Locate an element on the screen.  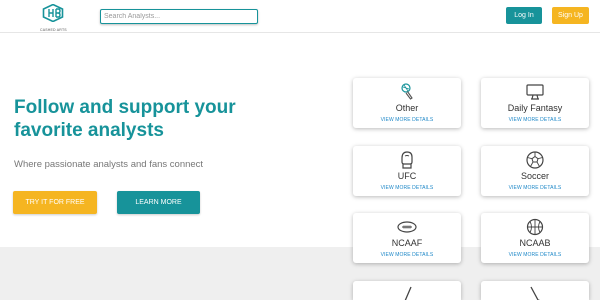
category-card-daily-fantasy: Daily Fantasy VIEW MORE DETAILS is located at coordinates (535, 103).